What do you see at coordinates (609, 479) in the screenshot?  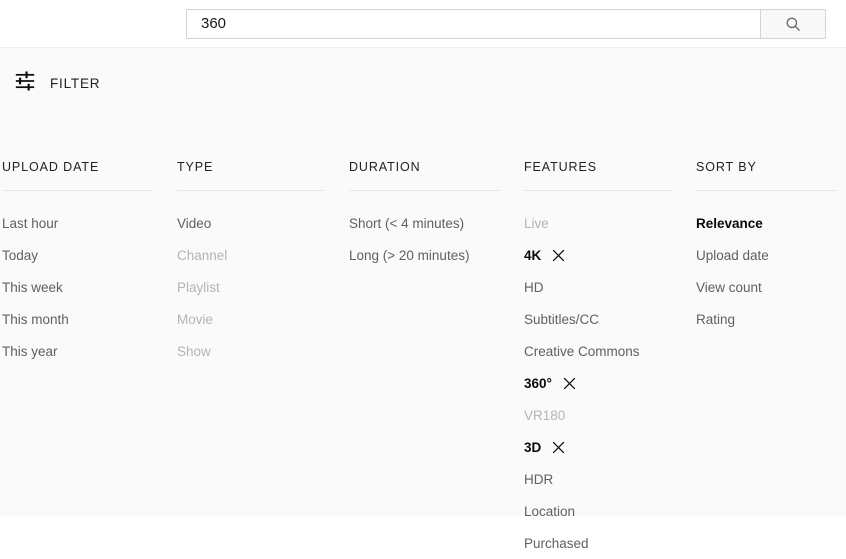 I see `filter-item-hdr: HDR` at bounding box center [609, 479].